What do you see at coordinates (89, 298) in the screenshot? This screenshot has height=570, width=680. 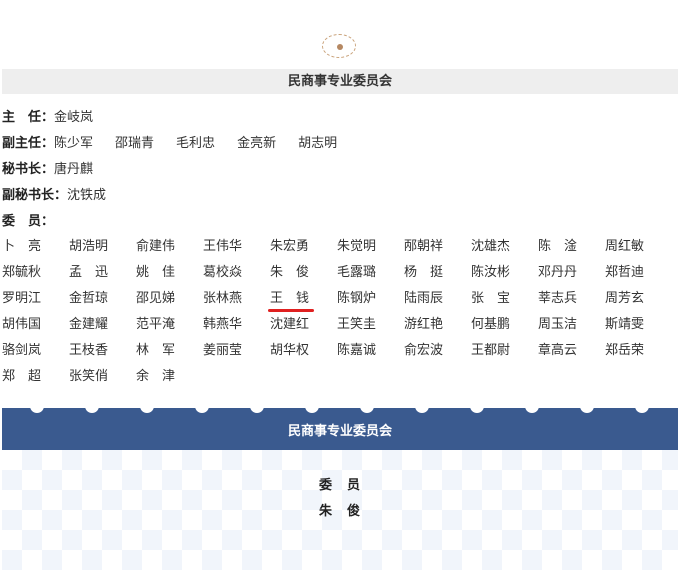 I see `member-name: 金哲琼` at bounding box center [89, 298].